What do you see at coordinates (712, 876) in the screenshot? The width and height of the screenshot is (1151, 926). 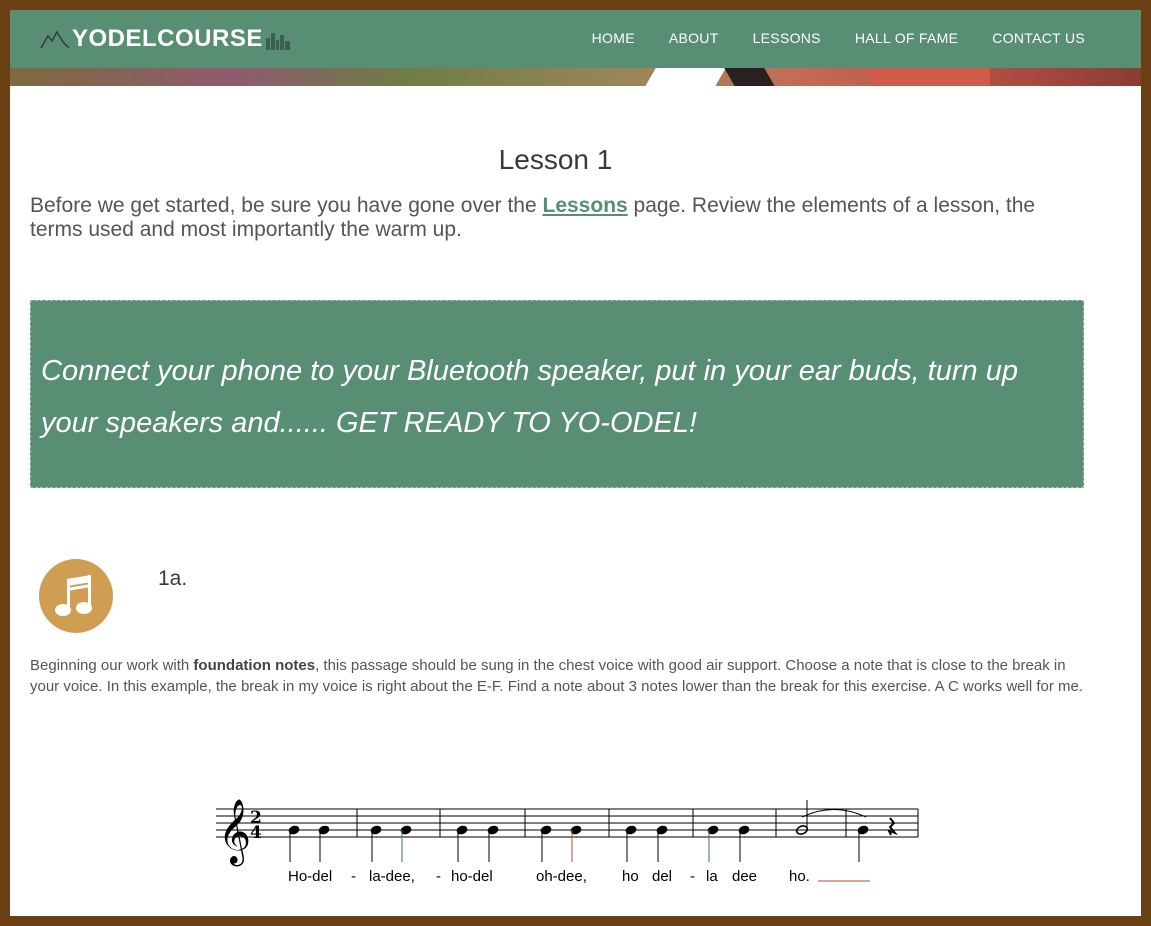 I see `lyric: la` at bounding box center [712, 876].